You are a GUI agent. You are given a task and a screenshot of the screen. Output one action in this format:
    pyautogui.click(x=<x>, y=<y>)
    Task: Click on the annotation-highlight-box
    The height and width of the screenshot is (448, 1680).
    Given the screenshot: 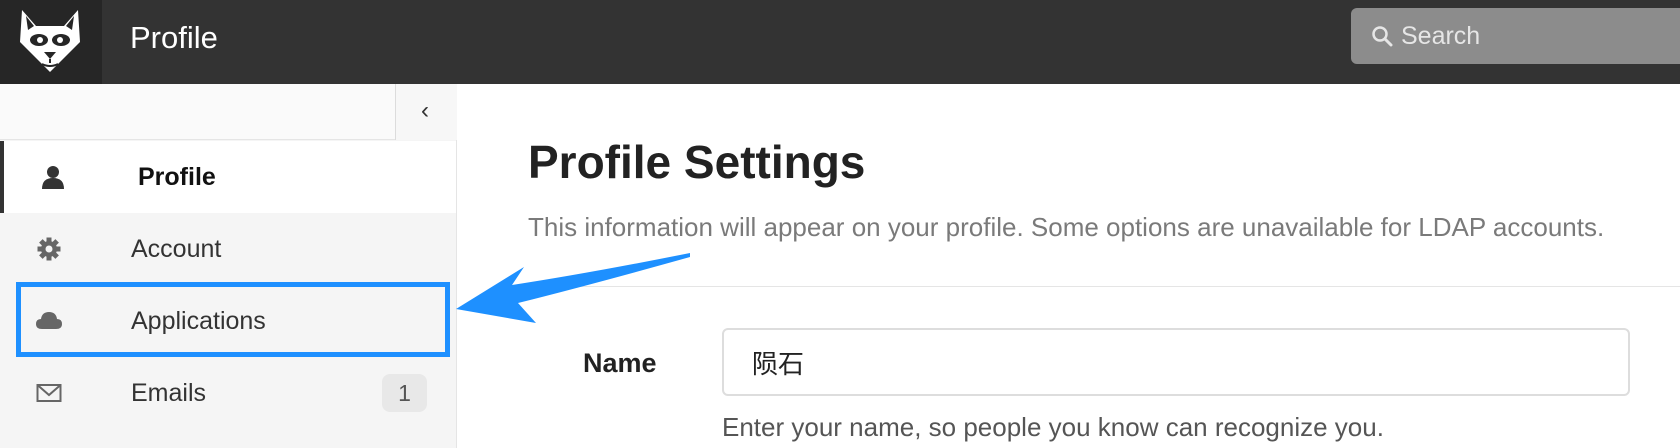 What is the action you would take?
    pyautogui.click(x=233, y=319)
    